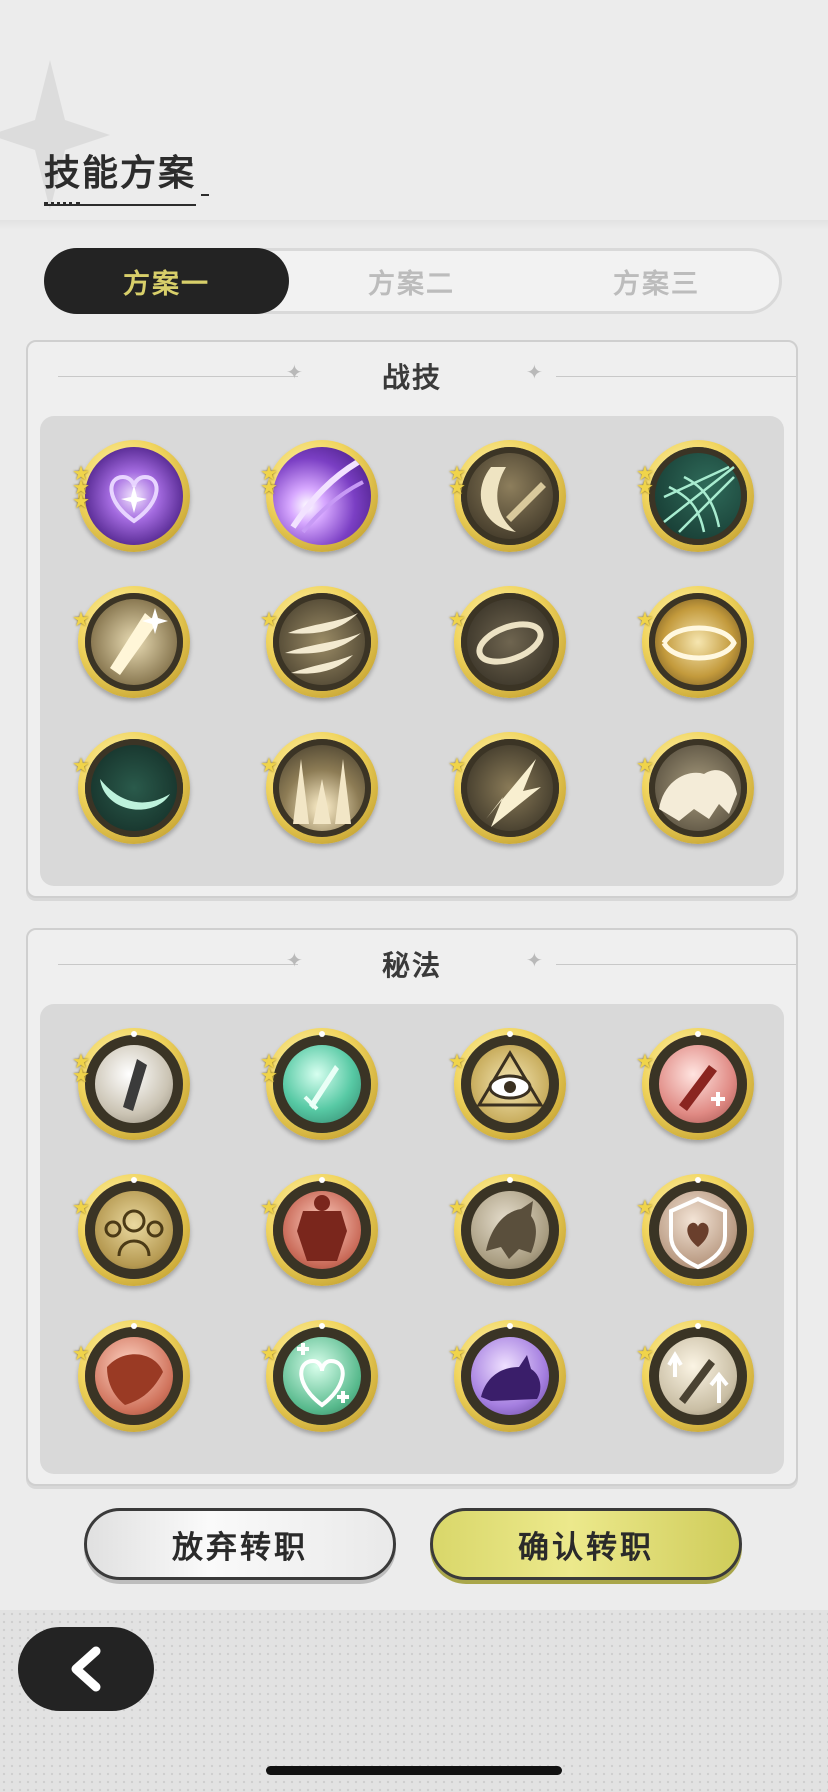 This screenshot has height=1792, width=828. I want to click on chevron-left-icon, so click(86, 1669).